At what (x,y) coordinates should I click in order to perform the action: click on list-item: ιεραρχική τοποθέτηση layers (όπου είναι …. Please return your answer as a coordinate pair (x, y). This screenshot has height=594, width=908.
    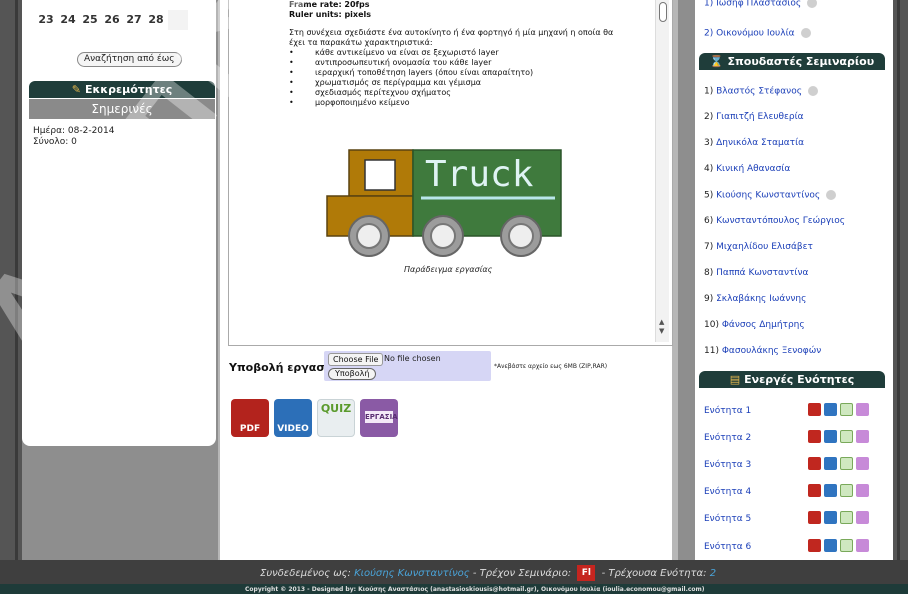
    Looking at the image, I should click on (459, 73).